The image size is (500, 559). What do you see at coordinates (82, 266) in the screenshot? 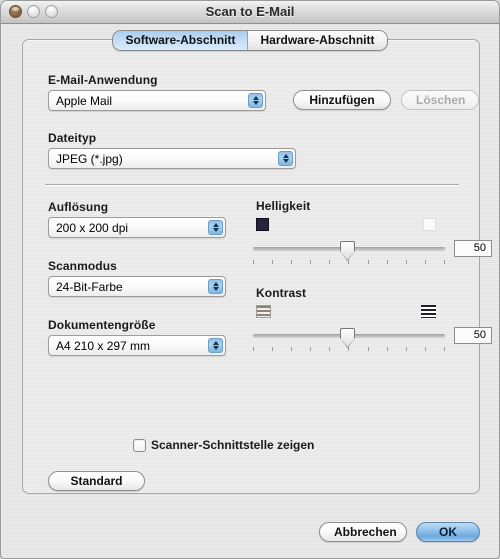
I see `scan-mode-label: Scanmodus` at bounding box center [82, 266].